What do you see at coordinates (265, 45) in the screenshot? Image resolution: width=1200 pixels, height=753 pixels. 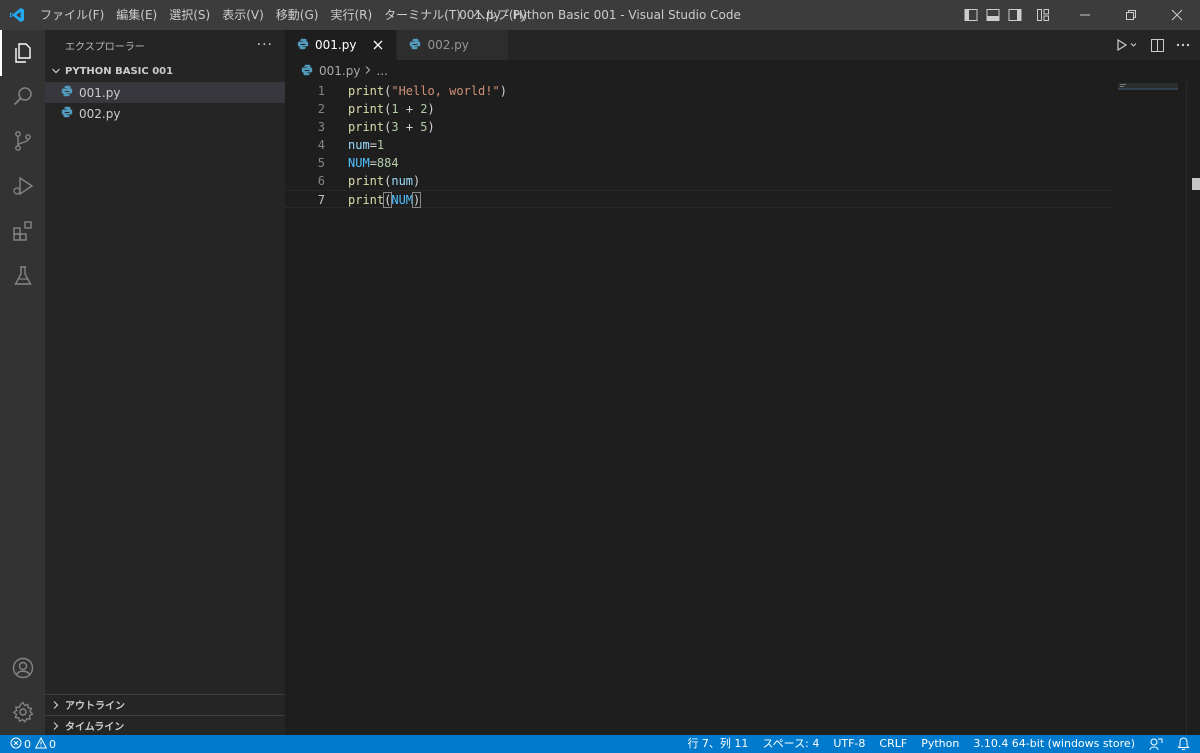 I see `more-actions-icon: ···` at bounding box center [265, 45].